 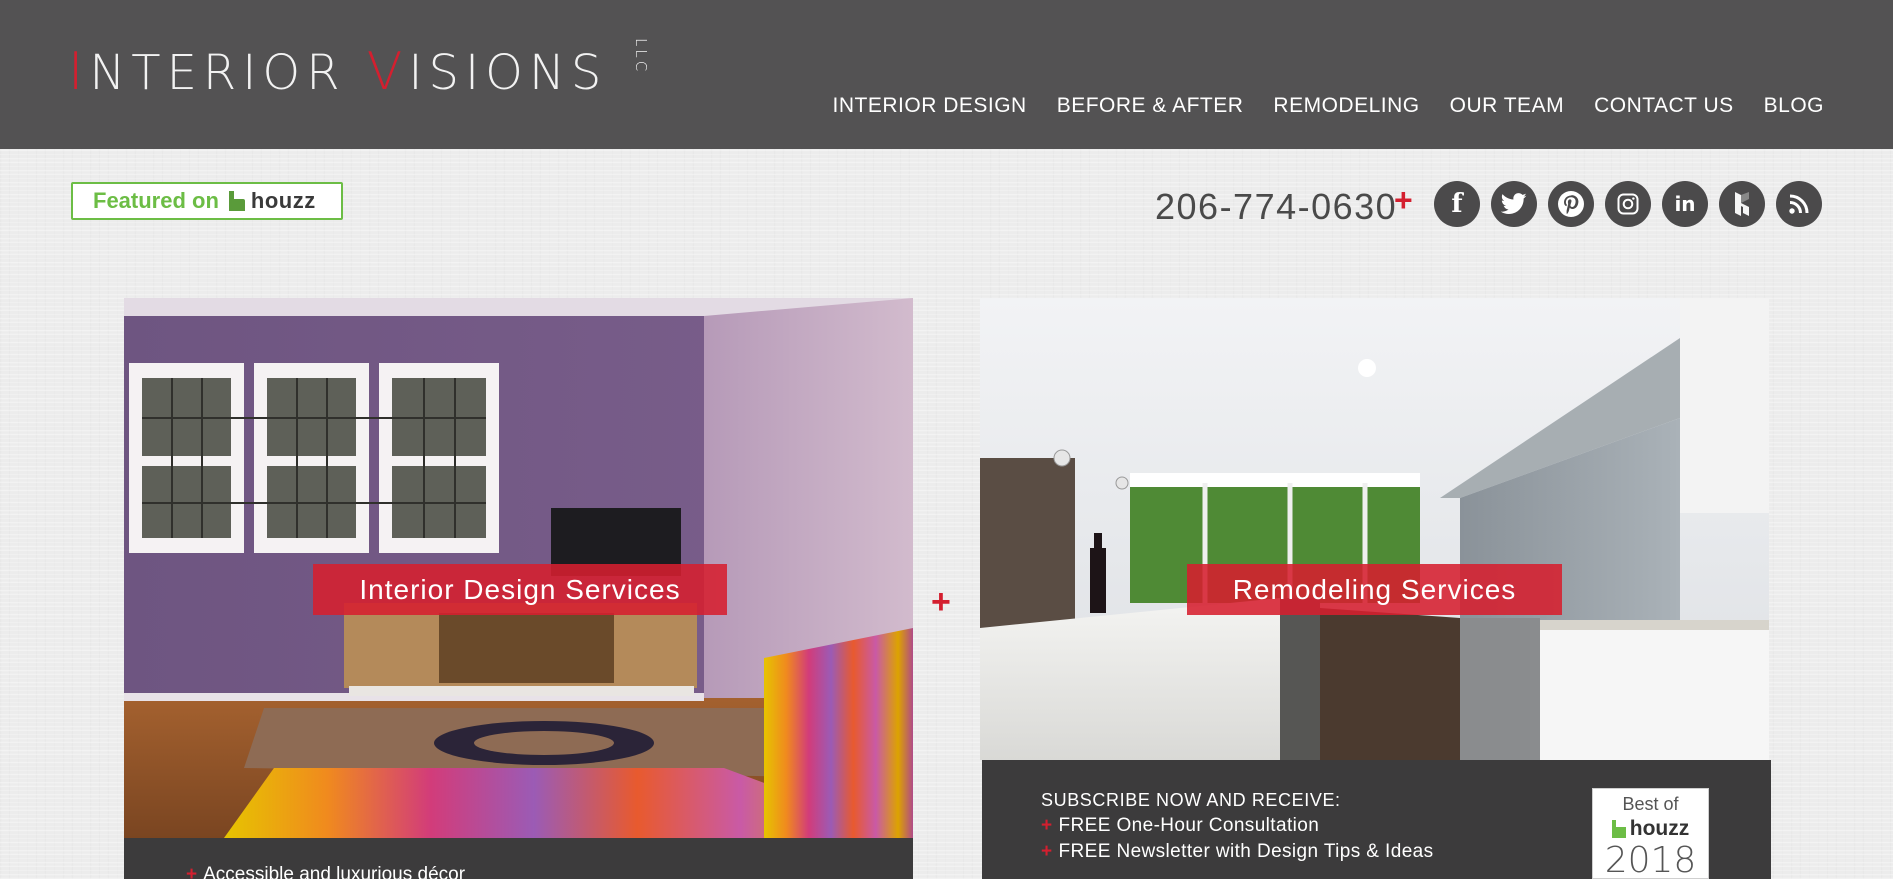 What do you see at coordinates (930, 106) in the screenshot?
I see `nav-interior-design: INTERIOR DESIGN` at bounding box center [930, 106].